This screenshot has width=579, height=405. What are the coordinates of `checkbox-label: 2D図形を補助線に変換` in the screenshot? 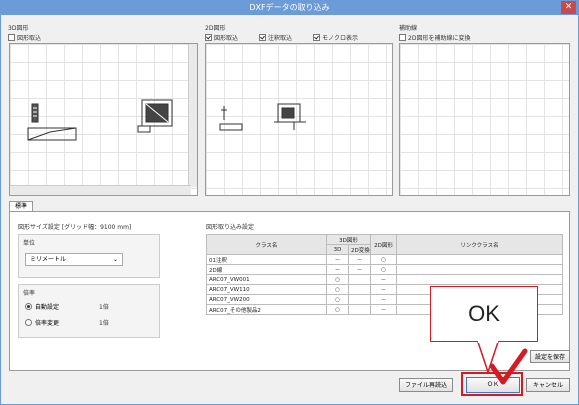 It's located at (439, 38).